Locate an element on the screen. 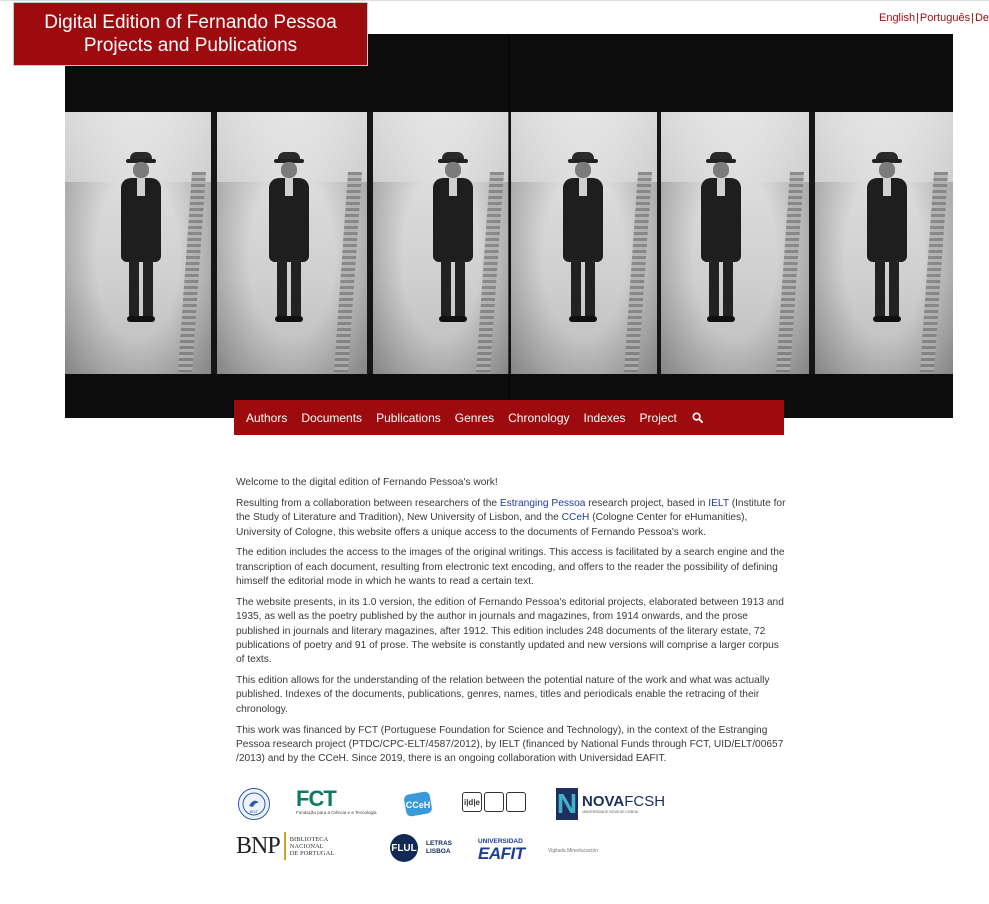  nav-authors: Authors is located at coordinates (266, 418).